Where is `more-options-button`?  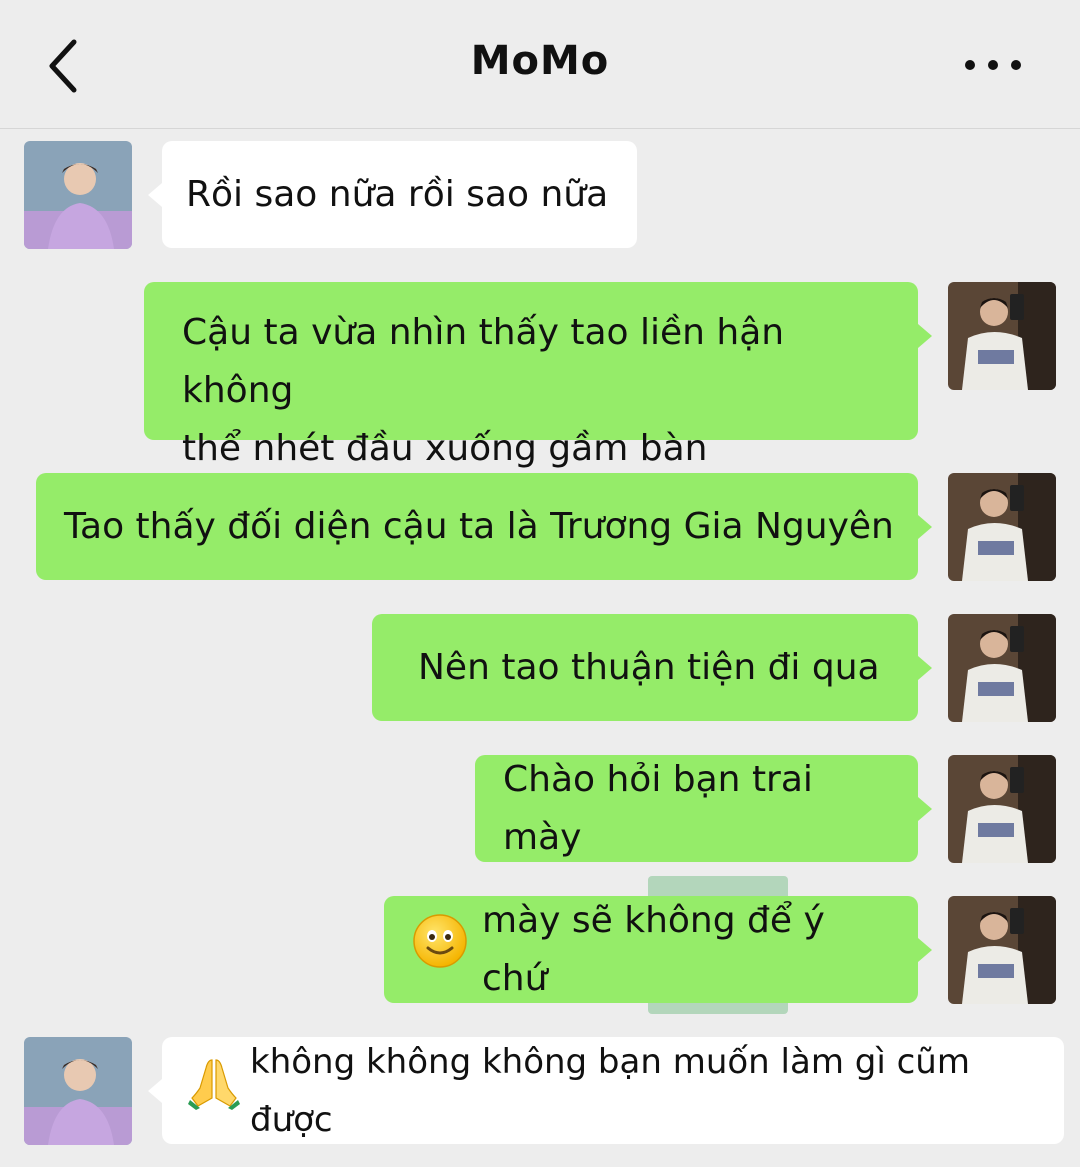
more-options-button is located at coordinates (995, 65).